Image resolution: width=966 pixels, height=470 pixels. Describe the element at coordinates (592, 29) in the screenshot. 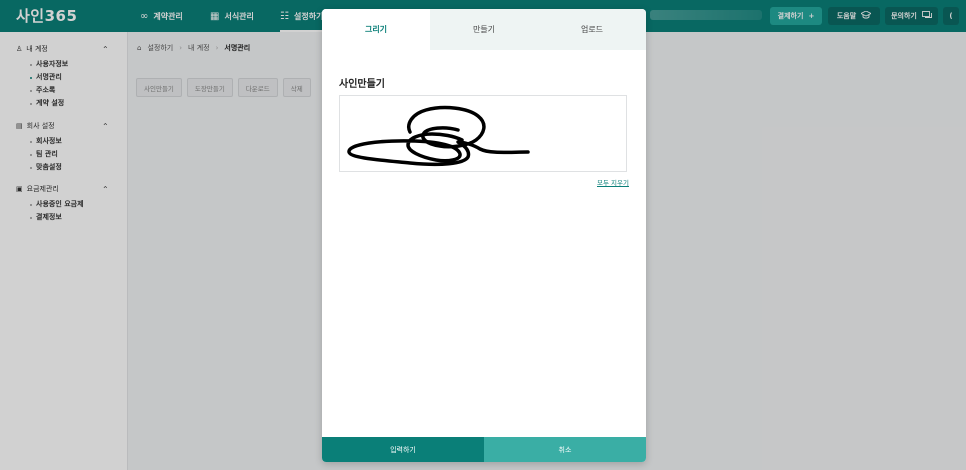

I see `tab-upload: 업로드` at that location.